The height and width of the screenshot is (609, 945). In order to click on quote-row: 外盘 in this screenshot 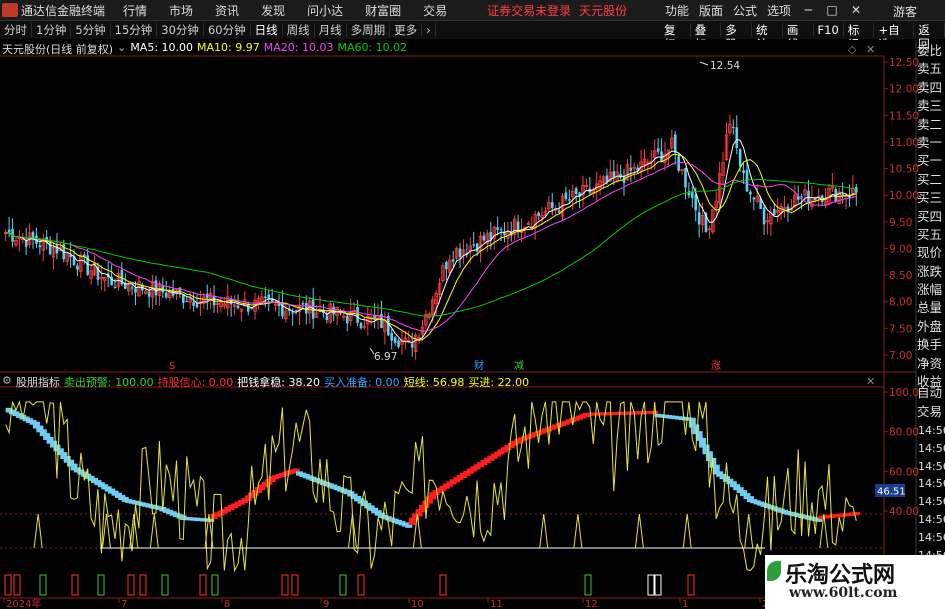, I will do `click(931, 327)`.